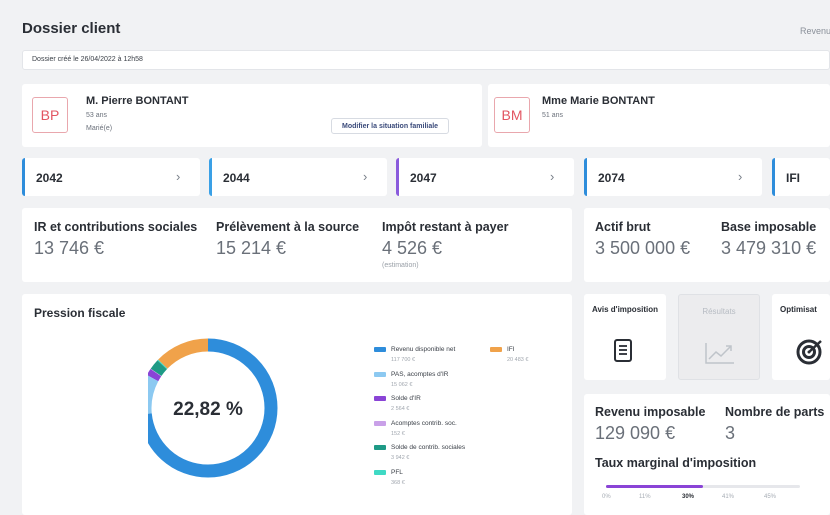 This screenshot has width=830, height=515. What do you see at coordinates (424, 423) in the screenshot?
I see `legend-label: Acomptes contrib. soc.` at bounding box center [424, 423].